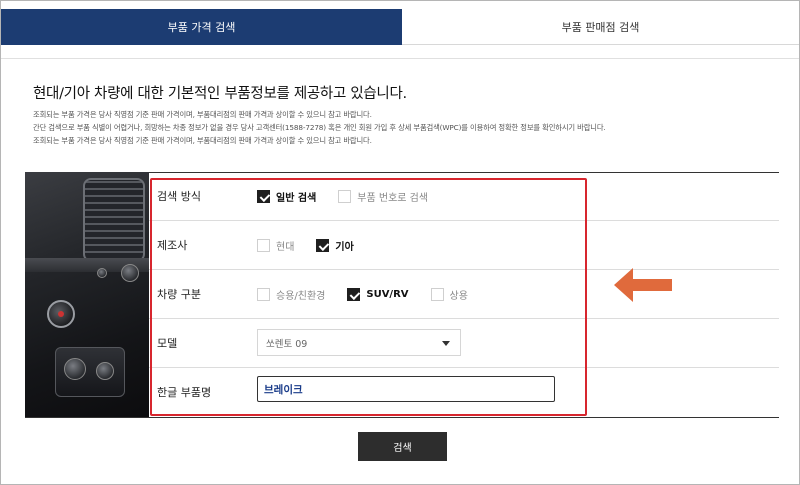 This screenshot has width=800, height=485. I want to click on option-label: 부품 번호로 검색, so click(393, 198).